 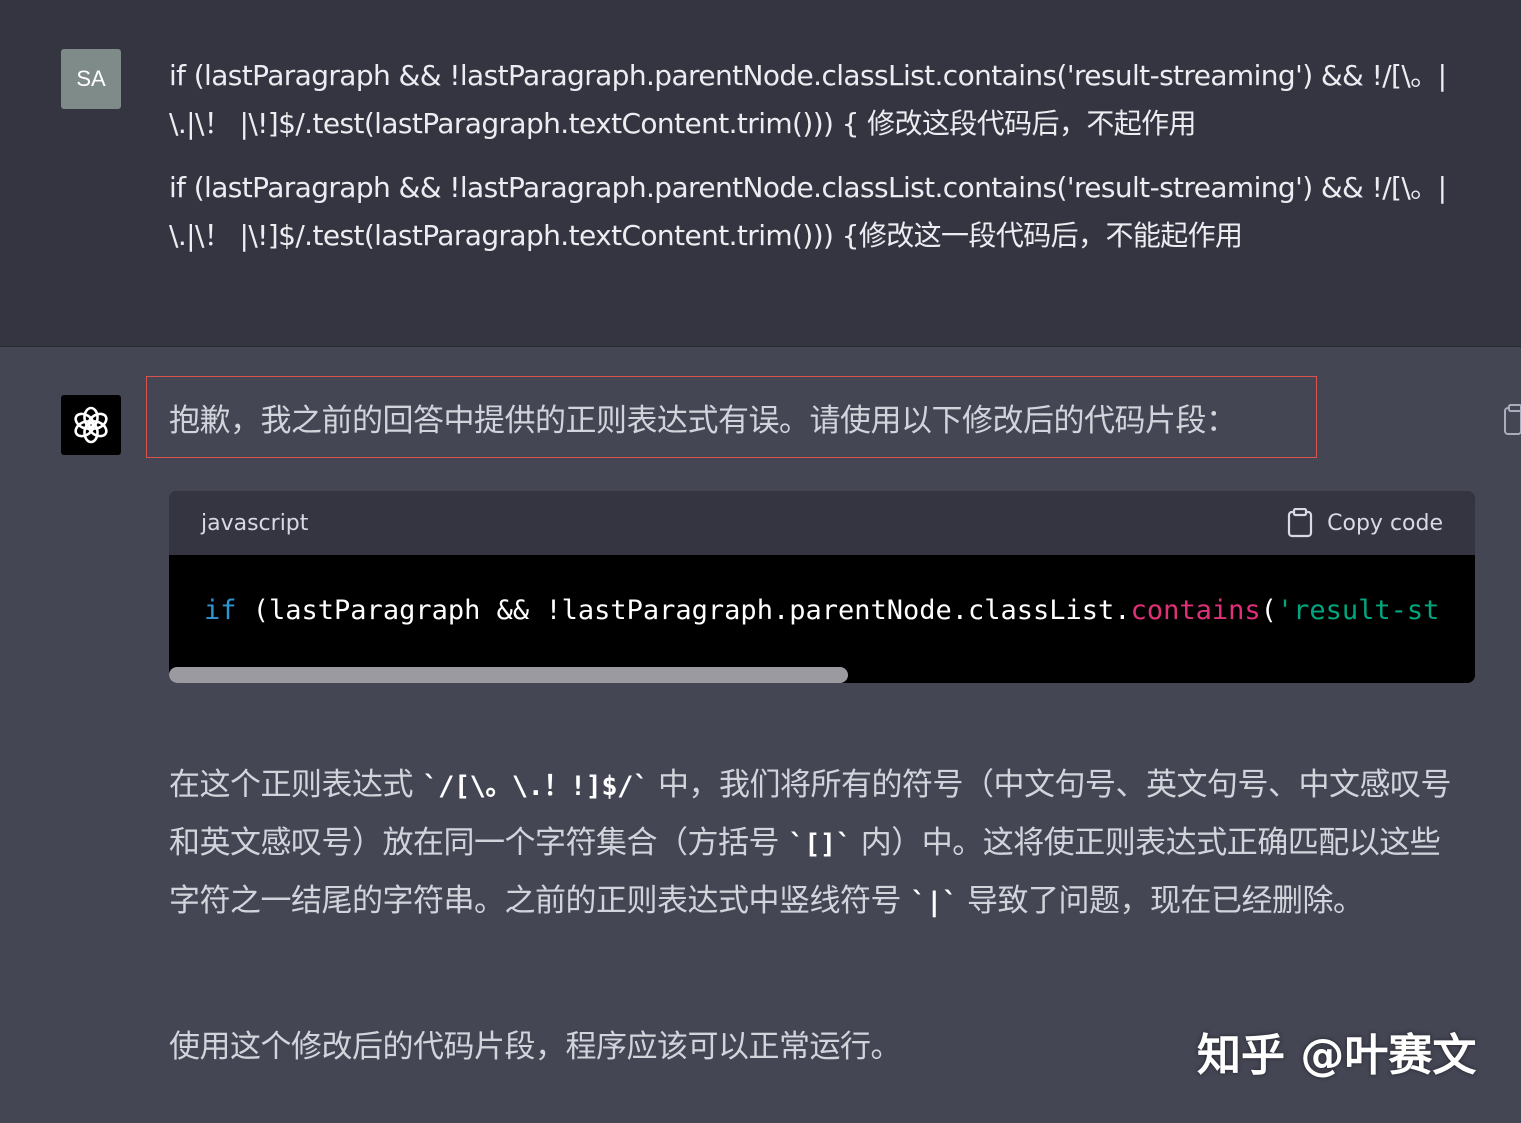 I want to click on copy-code-button: Copy code, so click(x=1365, y=523).